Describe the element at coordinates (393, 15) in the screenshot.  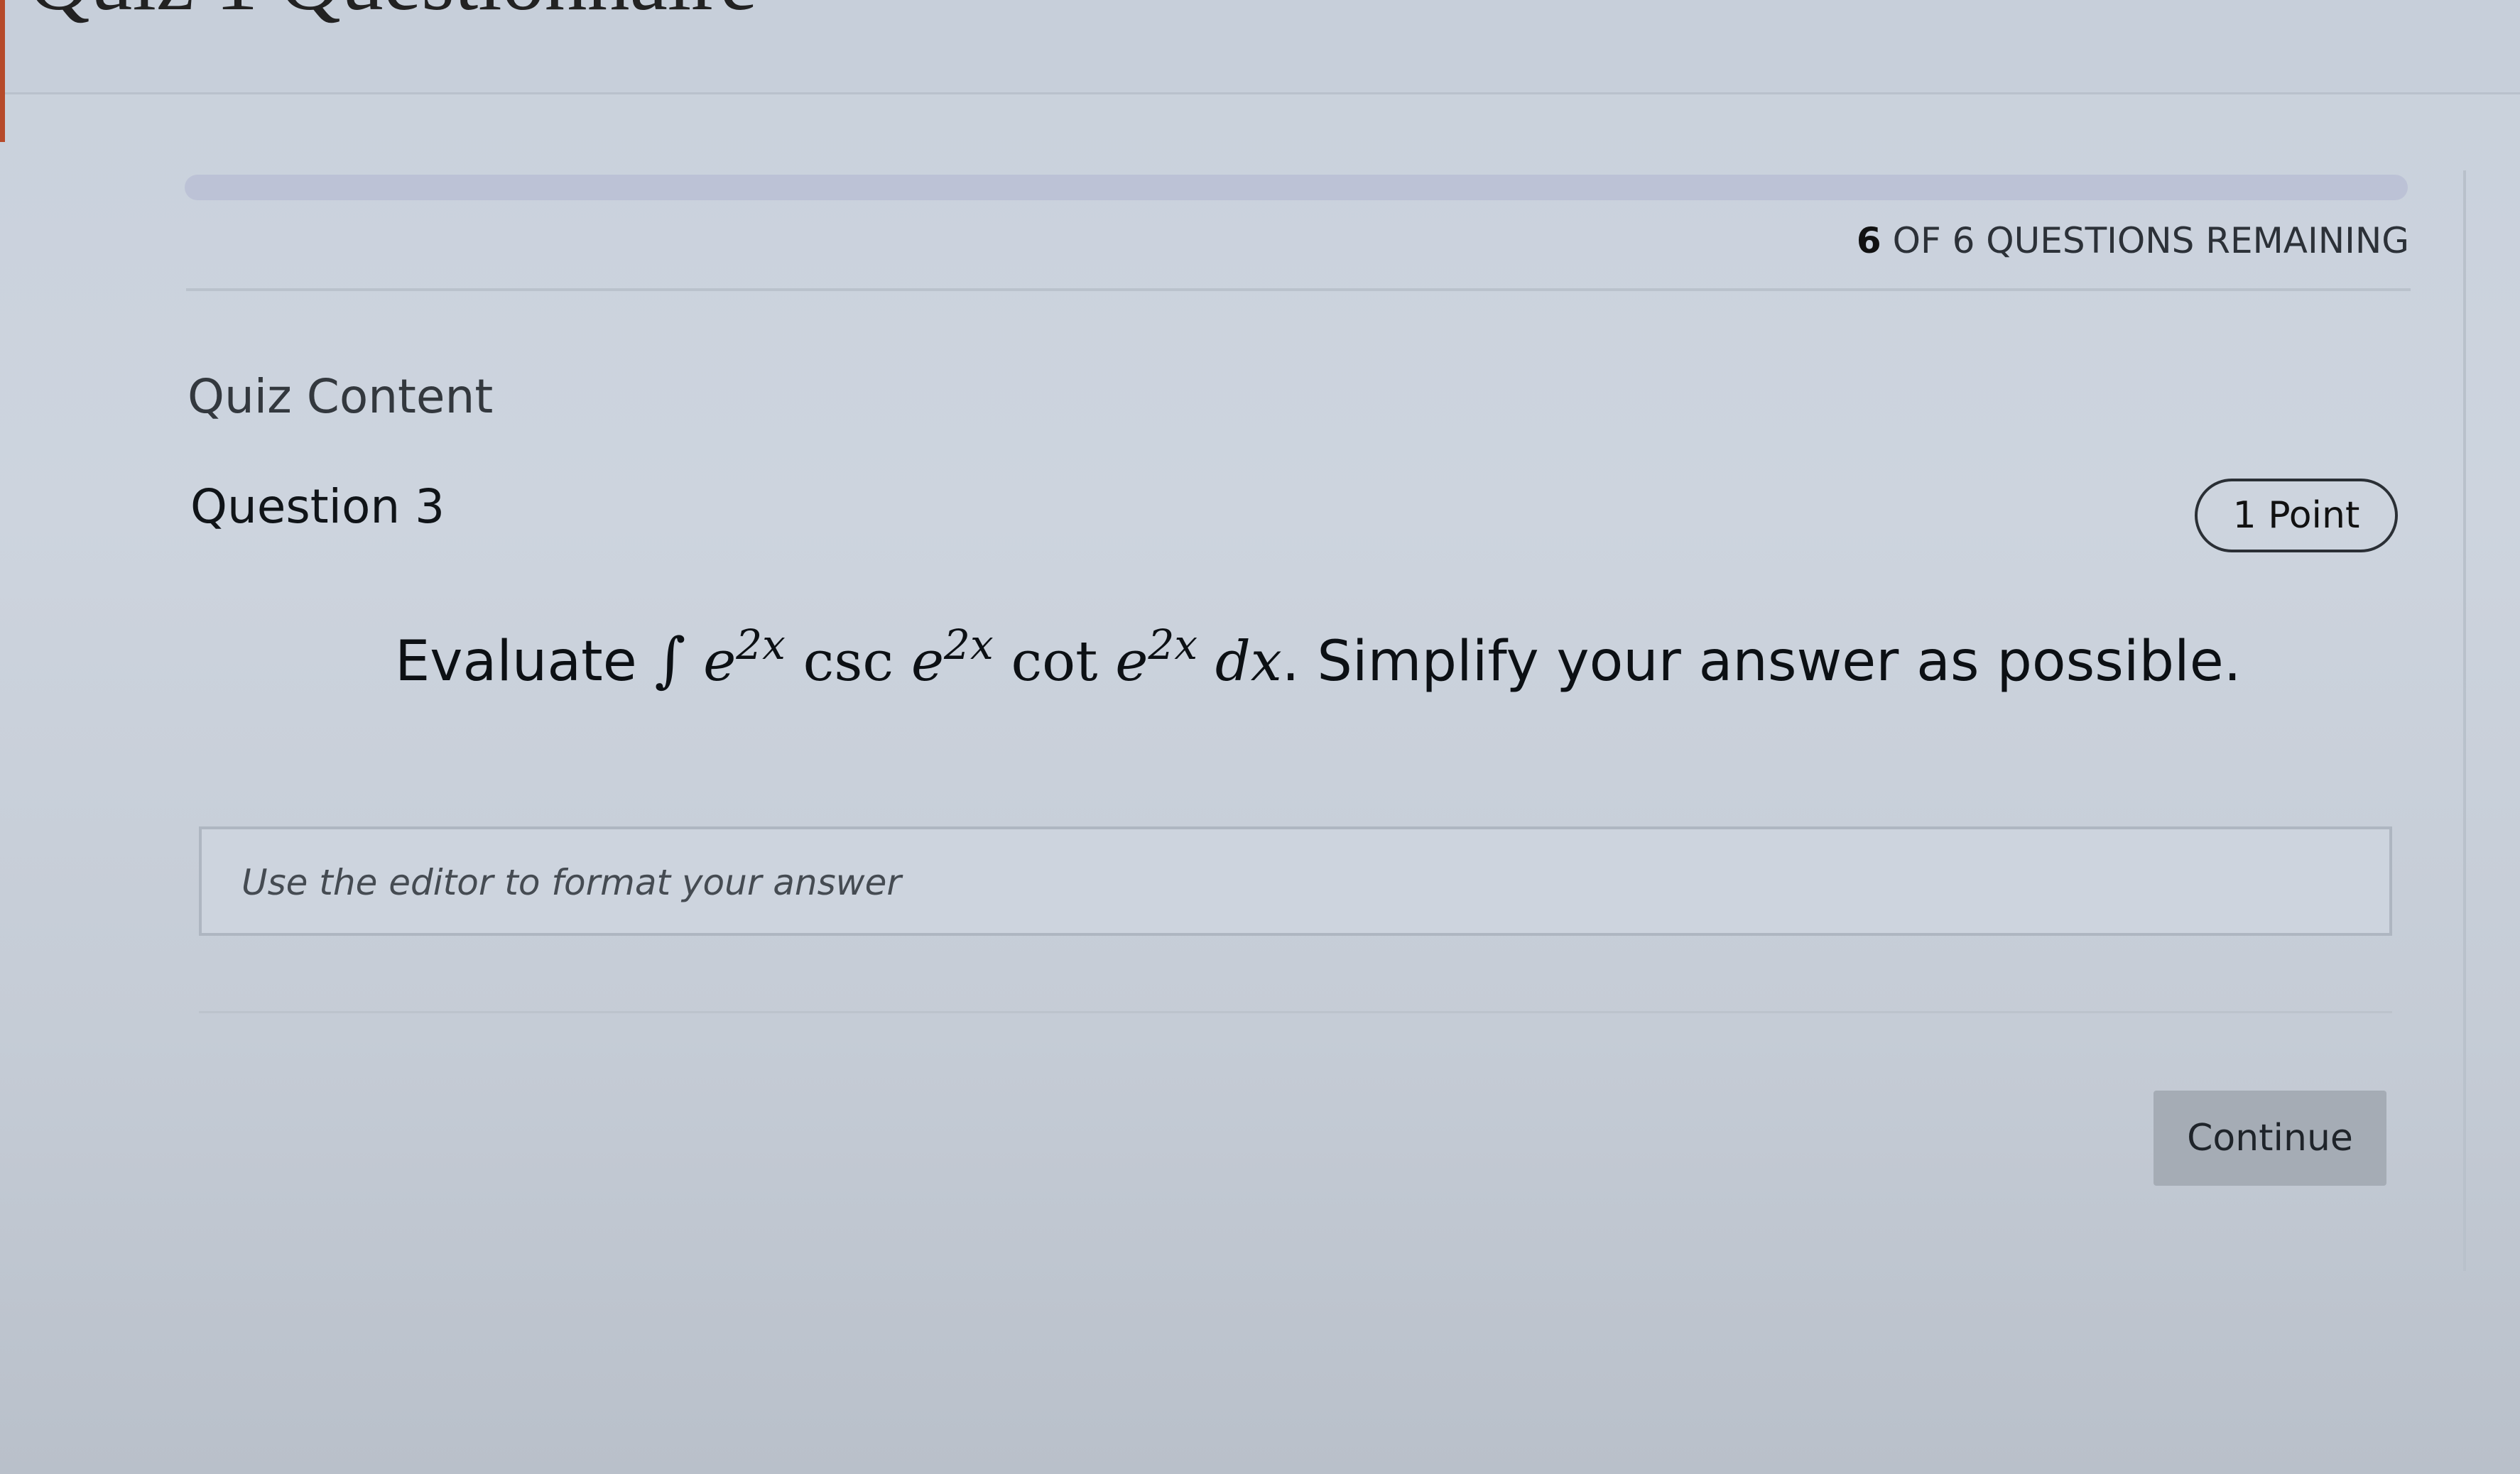
I see `quiz-title: Quiz 1 Questionnaire` at that location.